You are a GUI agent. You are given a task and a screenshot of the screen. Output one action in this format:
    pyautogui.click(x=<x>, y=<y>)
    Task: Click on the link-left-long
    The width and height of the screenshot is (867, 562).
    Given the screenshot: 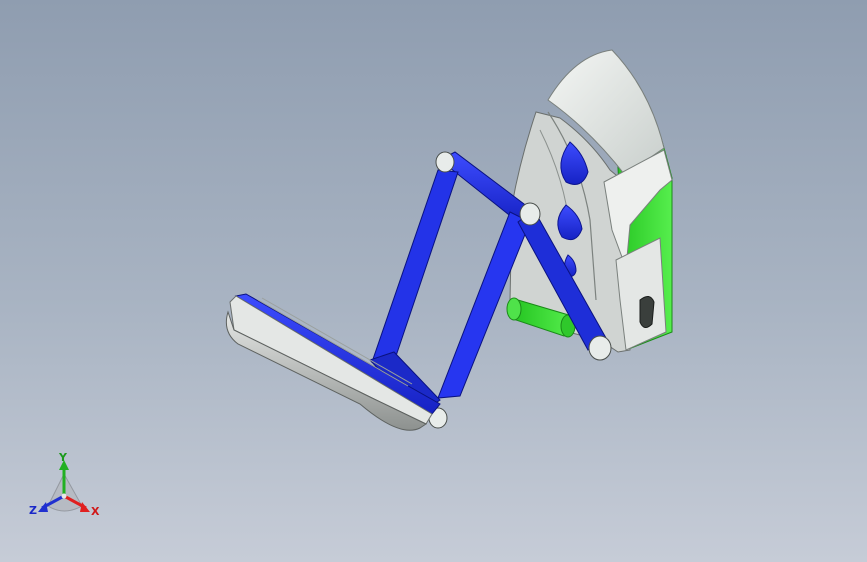 What is the action you would take?
    pyautogui.click(x=415, y=266)
    